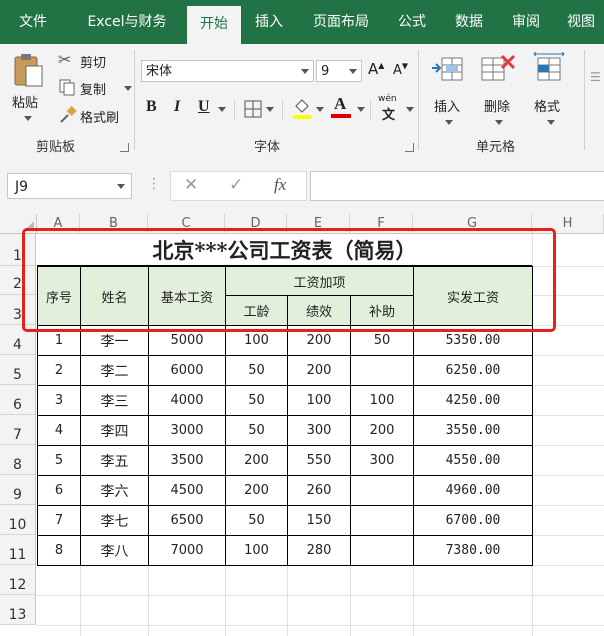 This screenshot has height=636, width=604. What do you see at coordinates (96, 116) in the screenshot?
I see `format-painter-button: 格式刷` at bounding box center [96, 116].